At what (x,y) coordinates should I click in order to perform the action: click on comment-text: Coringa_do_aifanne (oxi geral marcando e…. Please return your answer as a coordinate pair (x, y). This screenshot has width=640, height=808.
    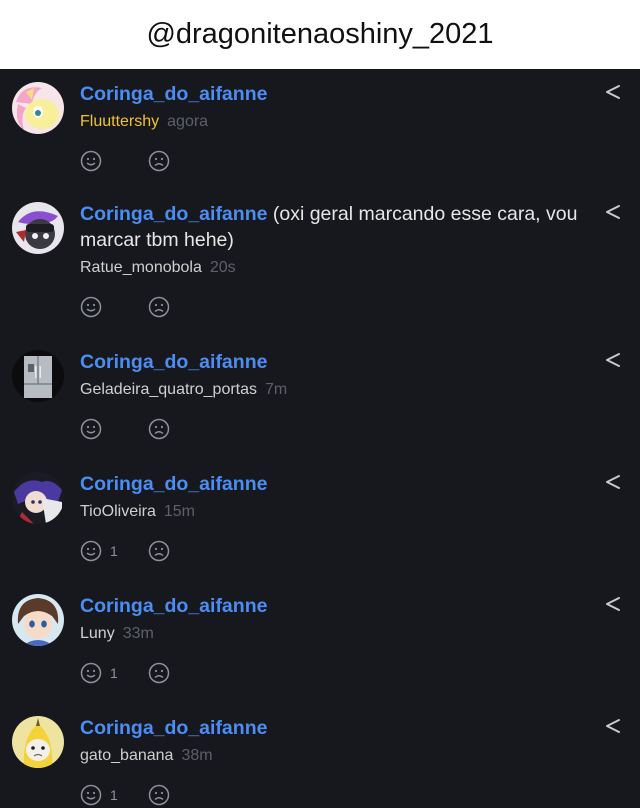
    Looking at the image, I should click on (337, 227).